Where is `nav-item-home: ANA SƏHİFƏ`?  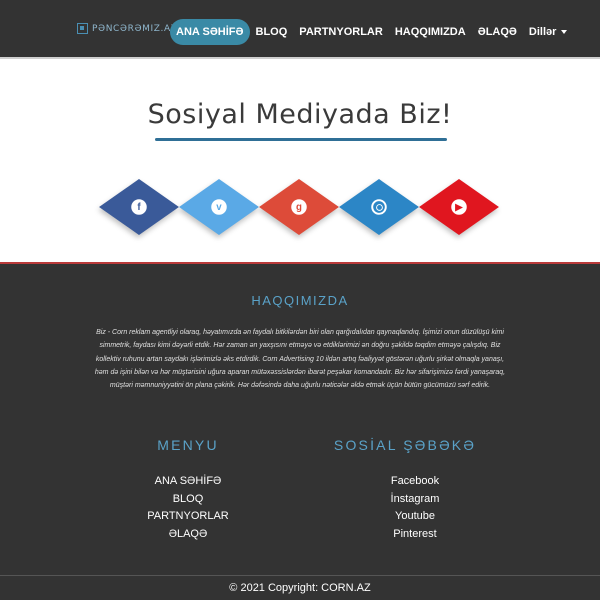
nav-item-home: ANA SƏHİFƏ is located at coordinates (210, 32).